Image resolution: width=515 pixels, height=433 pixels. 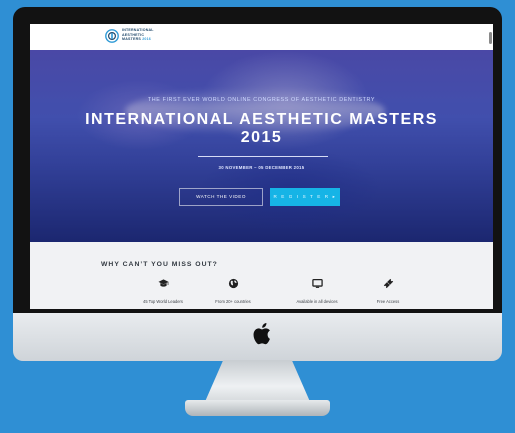 I want to click on watch-video-button: WATCH THE VIDEO, so click(x=221, y=197).